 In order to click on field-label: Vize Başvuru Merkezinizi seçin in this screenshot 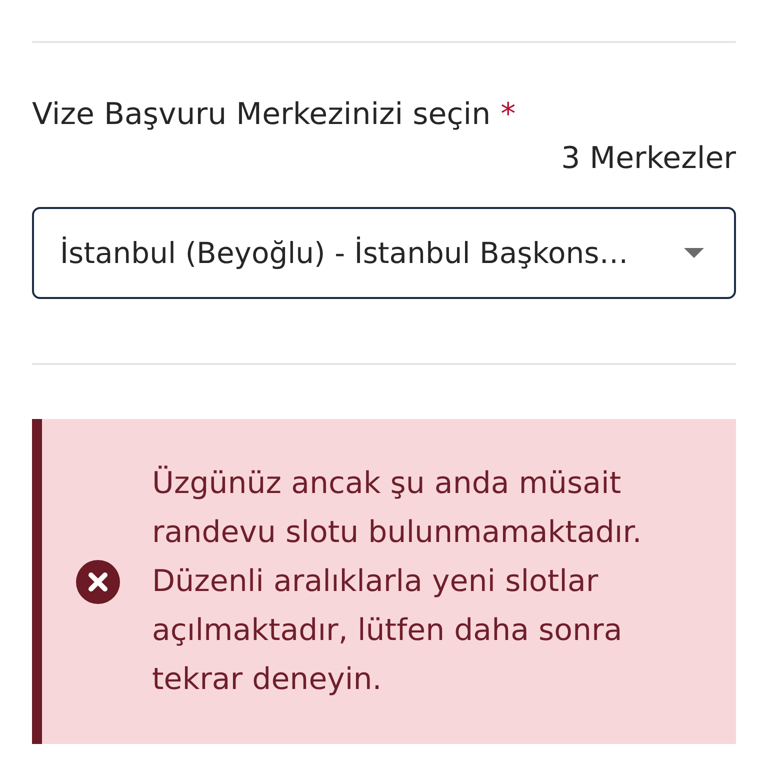, I will do `click(261, 115)`.